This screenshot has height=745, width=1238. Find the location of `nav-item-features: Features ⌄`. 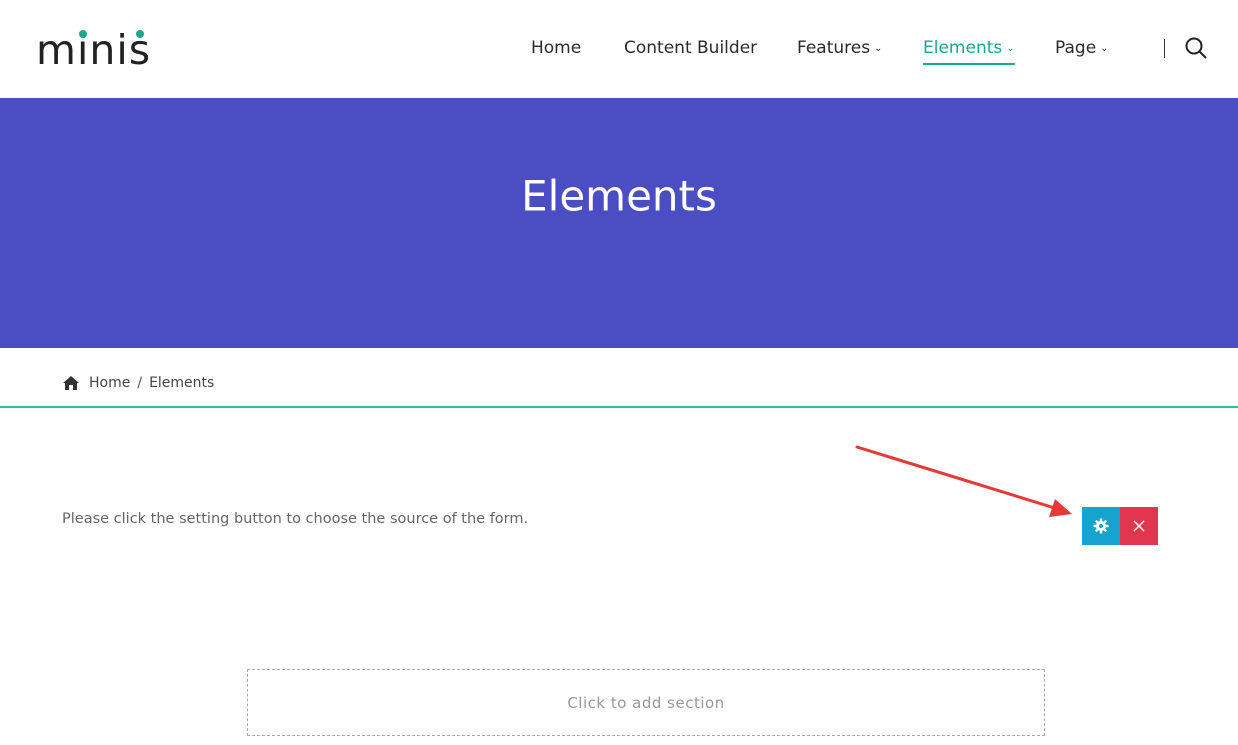

nav-item-features: Features ⌄ is located at coordinates (840, 48).